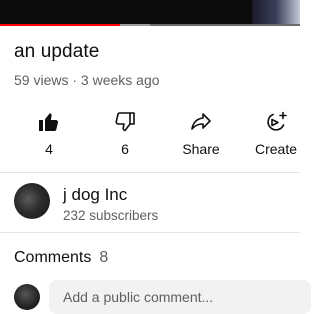  I want to click on user-avatar, so click(27, 297).